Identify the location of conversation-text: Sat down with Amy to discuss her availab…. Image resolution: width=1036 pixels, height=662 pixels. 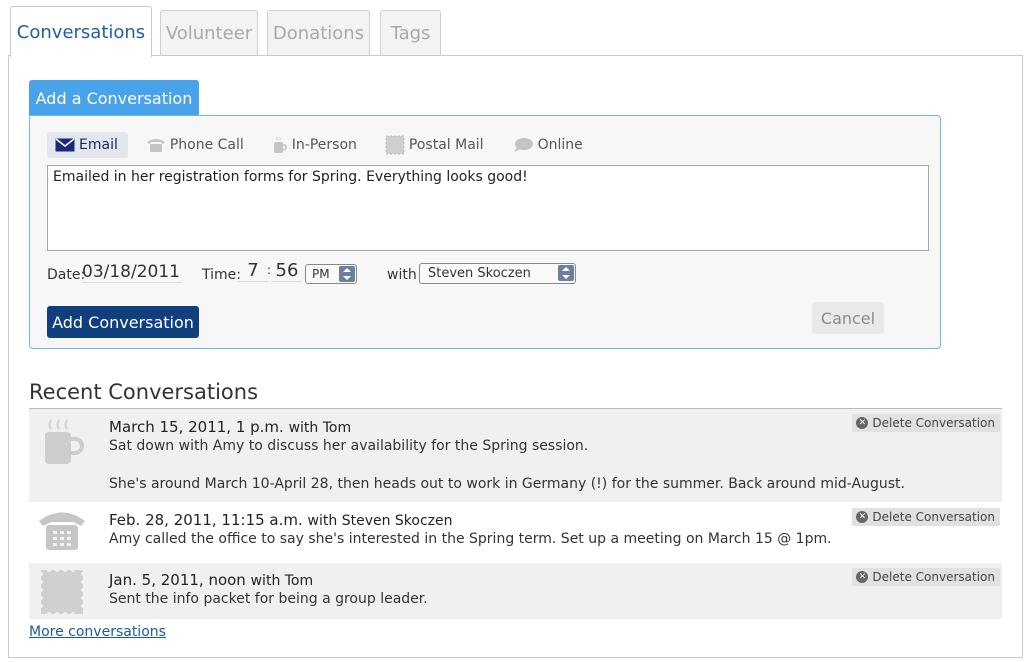
(349, 446).